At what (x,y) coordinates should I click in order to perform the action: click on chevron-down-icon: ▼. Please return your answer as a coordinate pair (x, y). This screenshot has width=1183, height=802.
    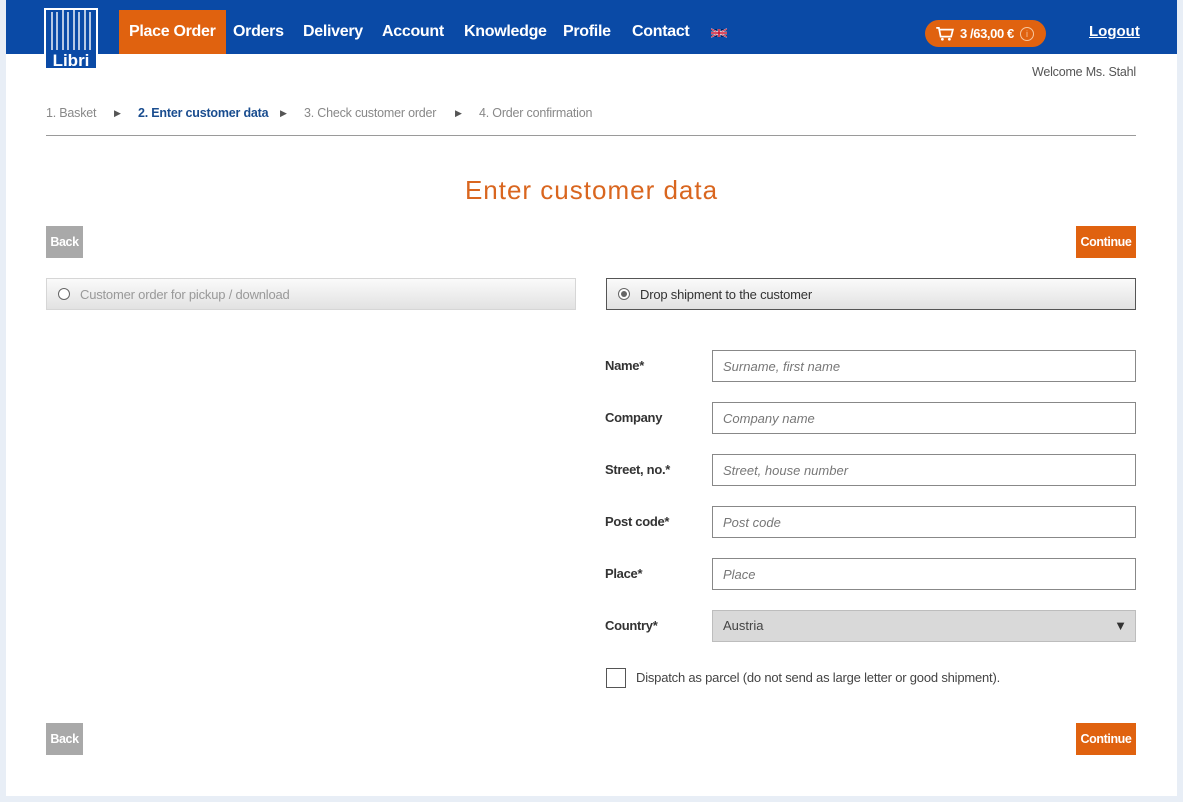
    Looking at the image, I should click on (1120, 625).